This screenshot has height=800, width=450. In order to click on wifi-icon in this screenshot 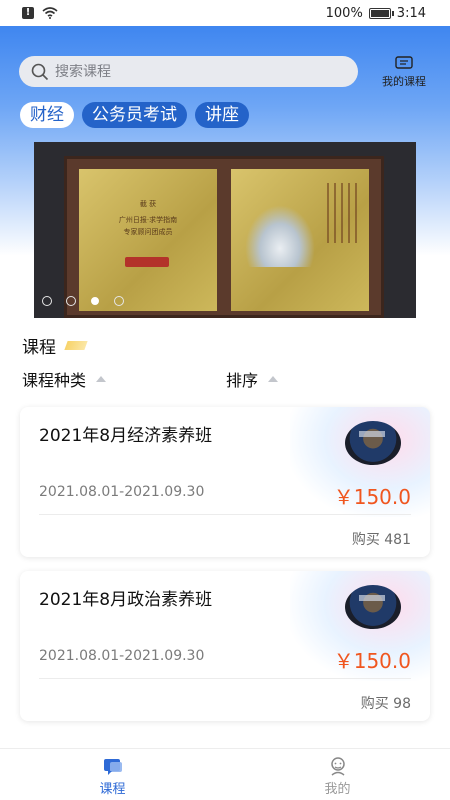, I will do `click(50, 13)`.